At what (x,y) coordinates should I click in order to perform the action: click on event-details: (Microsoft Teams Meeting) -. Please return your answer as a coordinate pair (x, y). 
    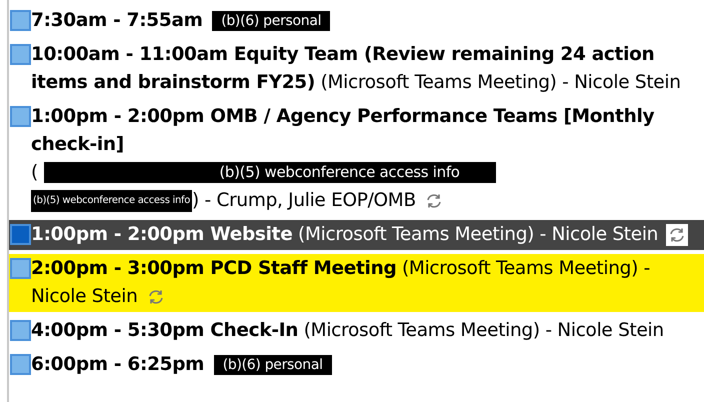
    Looking at the image, I should click on (526, 268).